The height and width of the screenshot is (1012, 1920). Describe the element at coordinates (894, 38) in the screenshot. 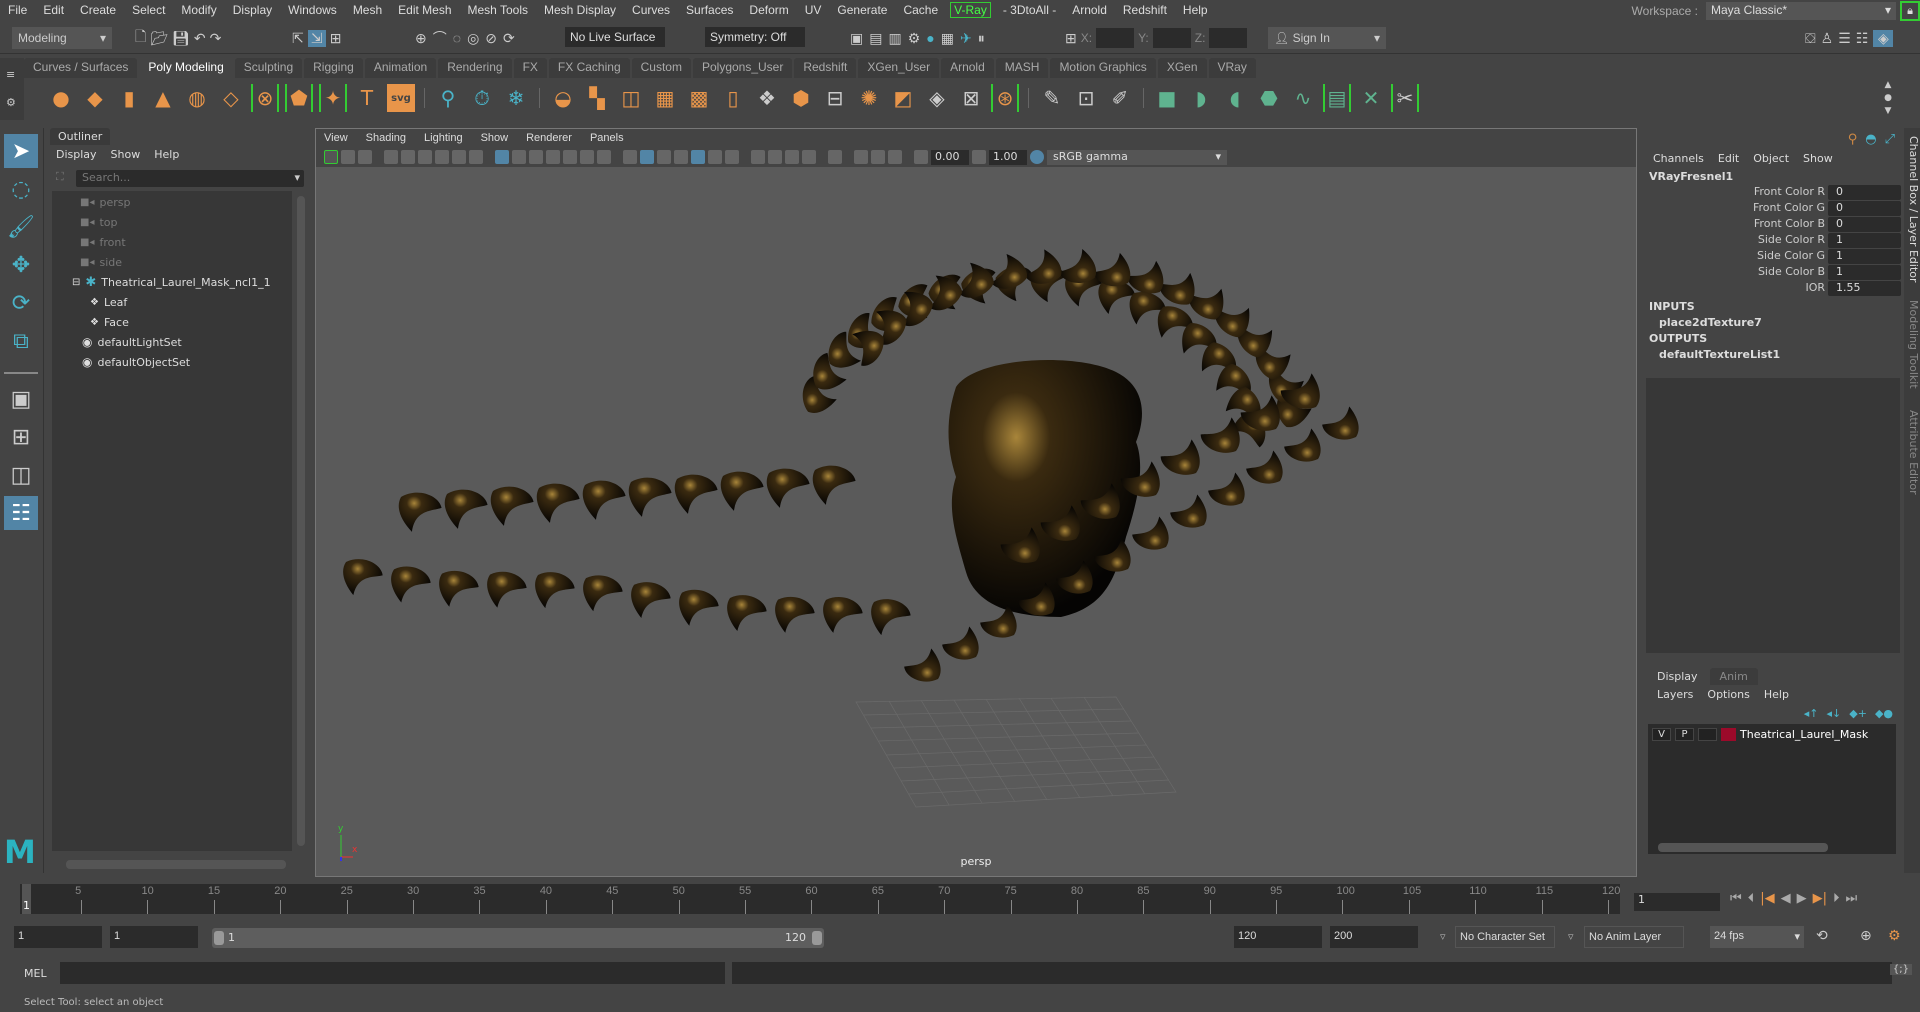

I see `ipr-render-icon: ▥` at that location.